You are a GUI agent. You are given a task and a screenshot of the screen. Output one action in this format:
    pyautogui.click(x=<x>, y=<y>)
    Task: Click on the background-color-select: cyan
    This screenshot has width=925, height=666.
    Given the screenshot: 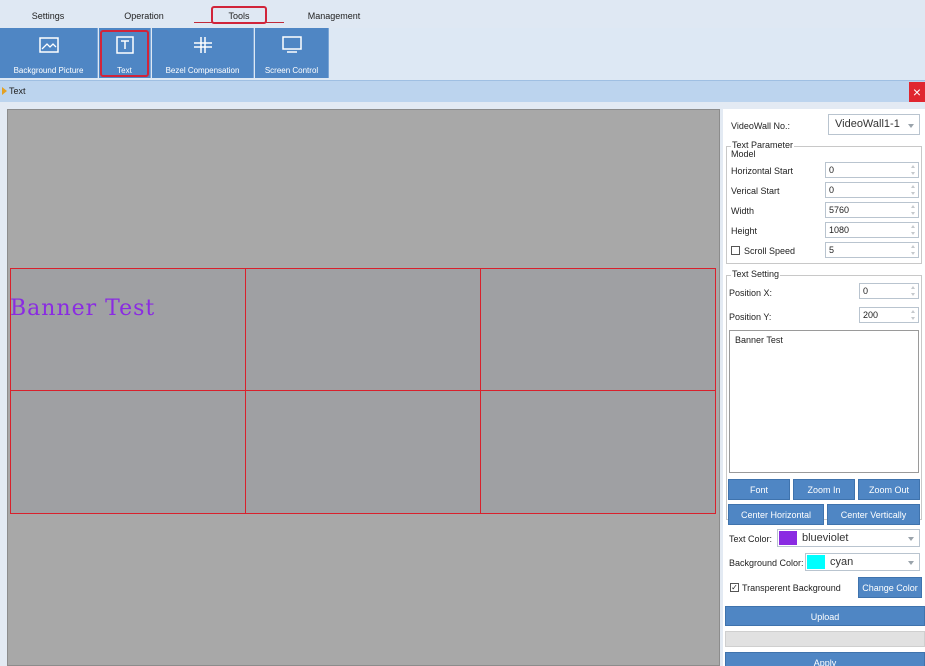 What is the action you would take?
    pyautogui.click(x=862, y=562)
    